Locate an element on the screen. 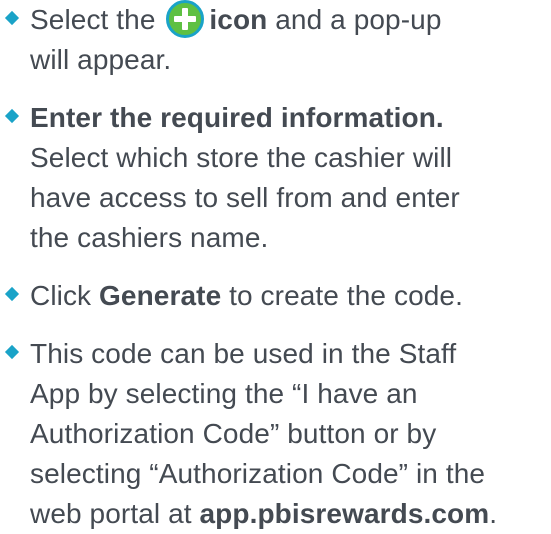 The height and width of the screenshot is (534, 551). list-item-line: Select the icon and a pop-up is located at coordinates (290, 20).